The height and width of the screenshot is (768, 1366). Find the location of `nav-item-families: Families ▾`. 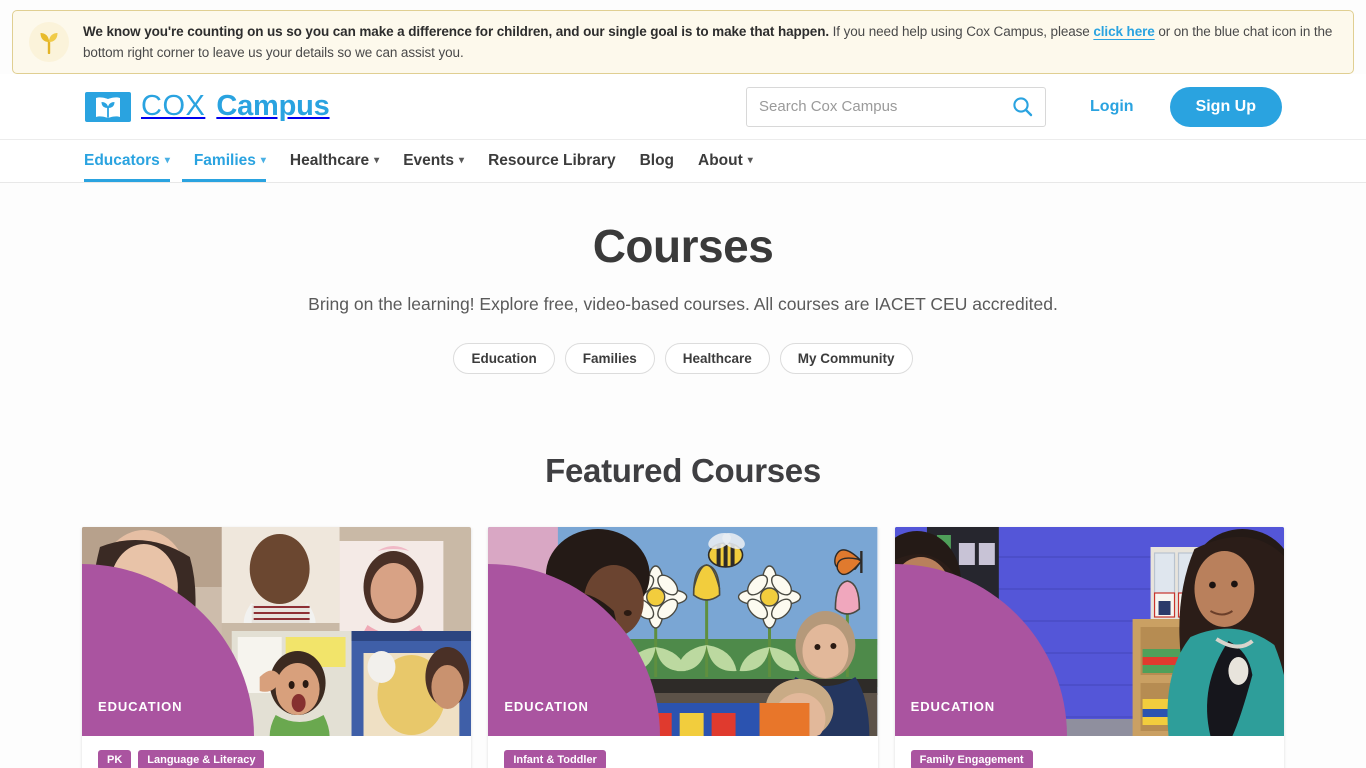

nav-item-families: Families ▾ is located at coordinates (229, 161).